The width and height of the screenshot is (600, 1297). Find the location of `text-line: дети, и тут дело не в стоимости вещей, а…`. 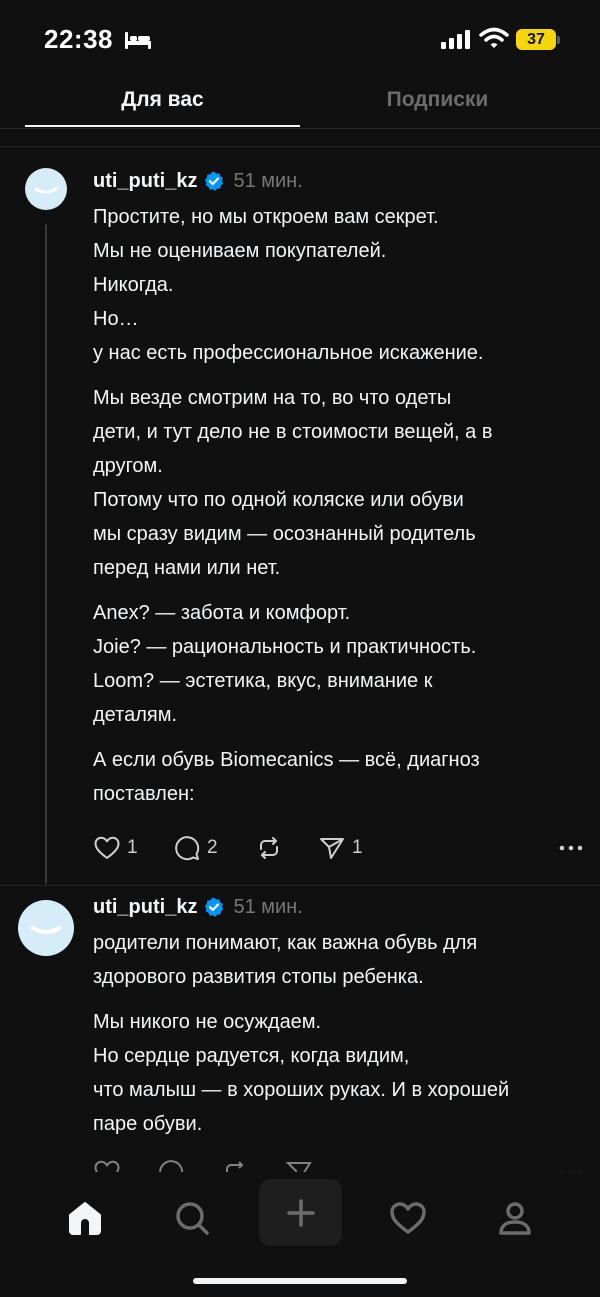

text-line: дети, и тут дело не в стоимости вещей, а… is located at coordinates (293, 432).